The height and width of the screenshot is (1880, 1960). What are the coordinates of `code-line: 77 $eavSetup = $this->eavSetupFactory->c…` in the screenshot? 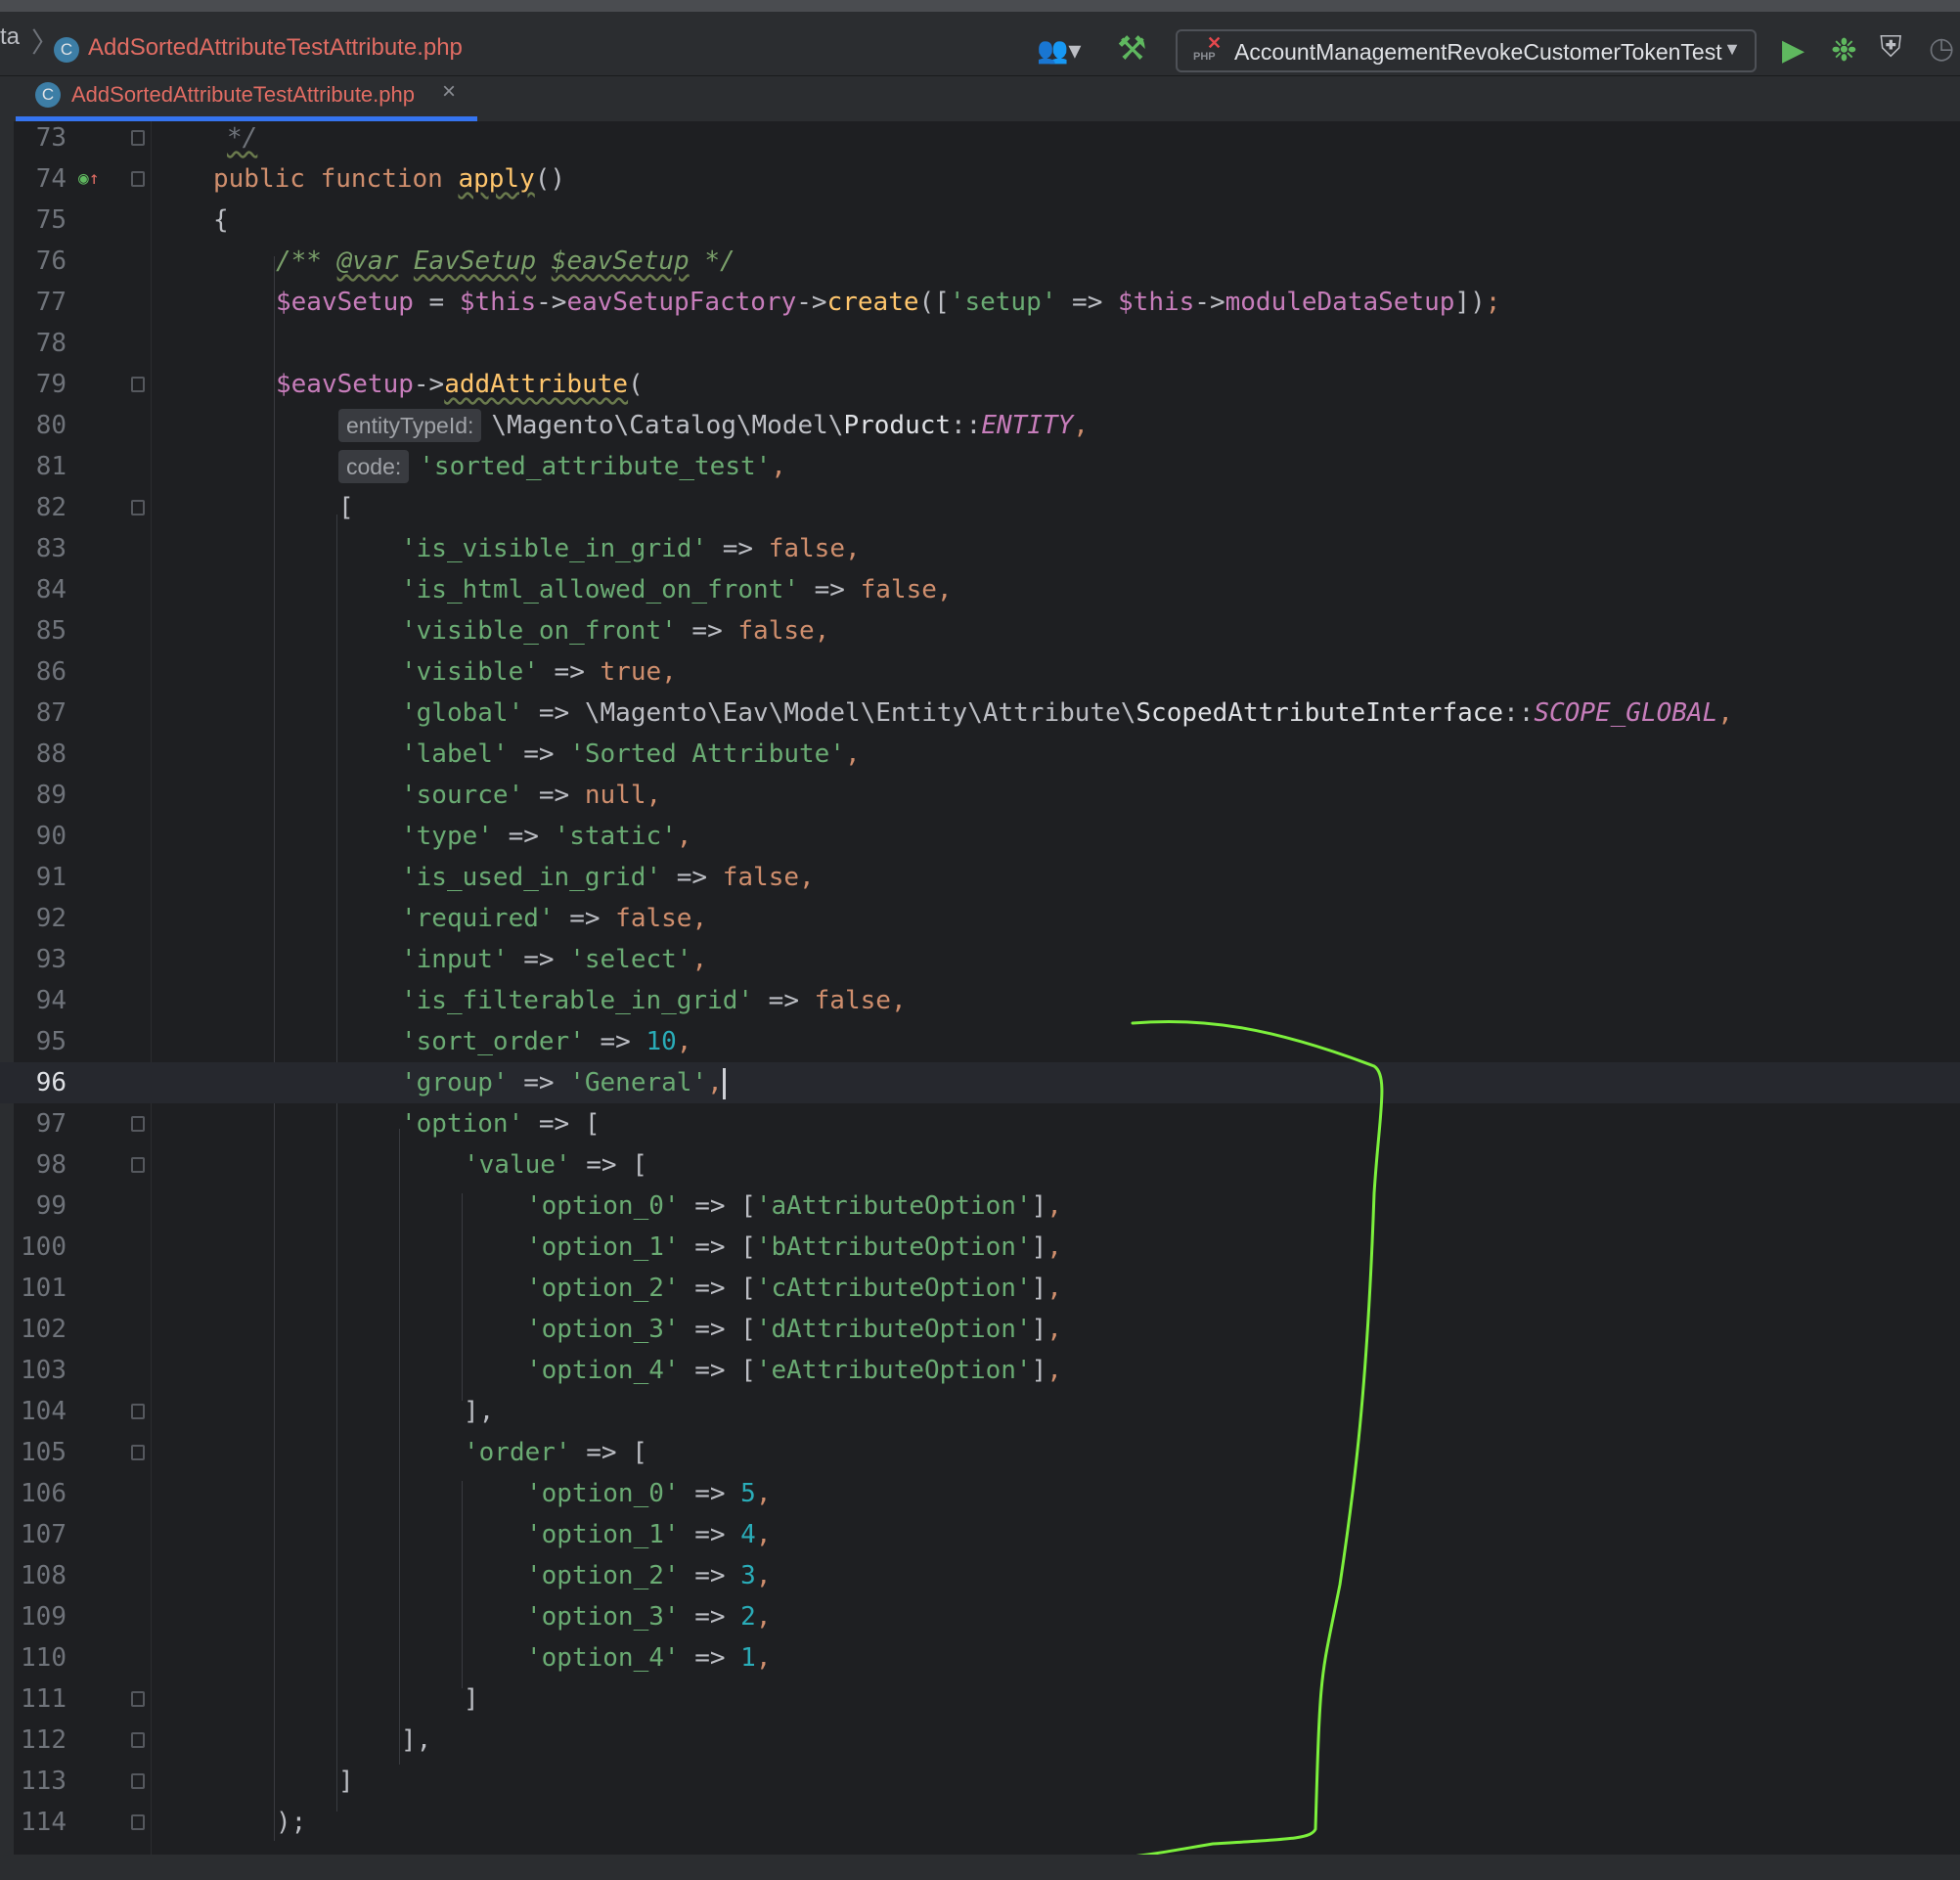 It's located at (980, 302).